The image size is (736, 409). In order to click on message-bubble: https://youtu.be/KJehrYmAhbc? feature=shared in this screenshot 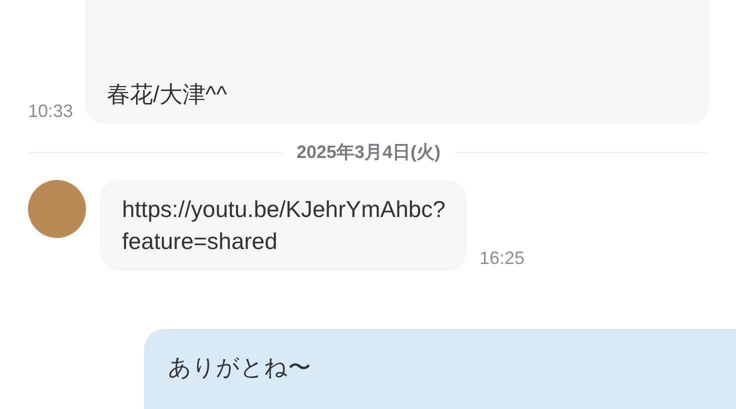, I will do `click(284, 225)`.